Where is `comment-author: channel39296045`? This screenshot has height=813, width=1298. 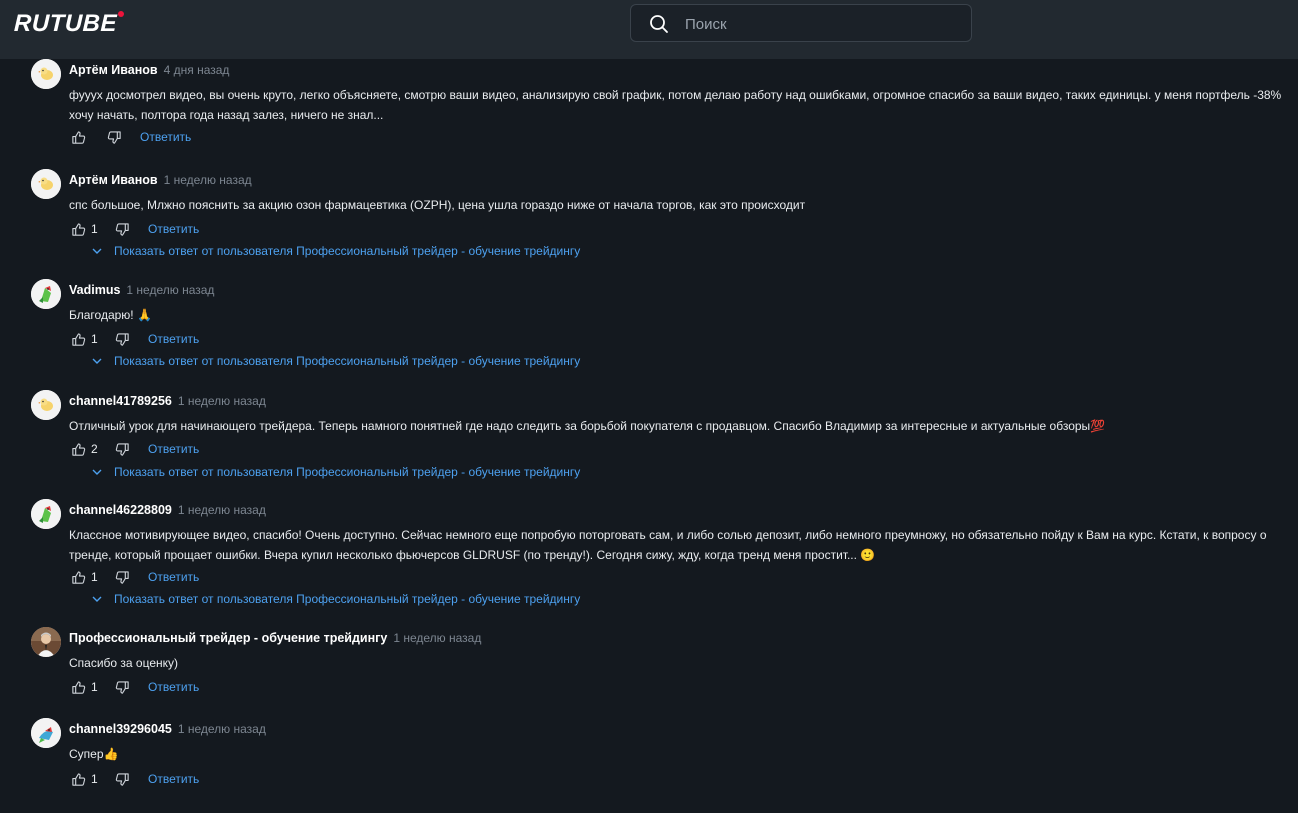
comment-author: channel39296045 is located at coordinates (120, 729).